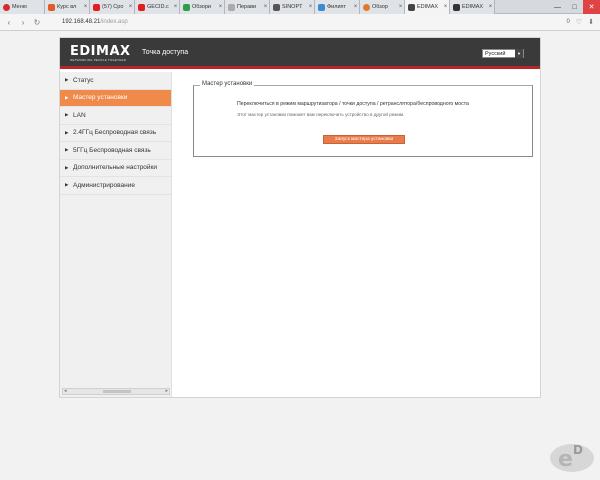 This screenshot has height=480, width=600. Describe the element at coordinates (519, 53) in the screenshot. I see `chevron-down-icon: ▼` at that location.